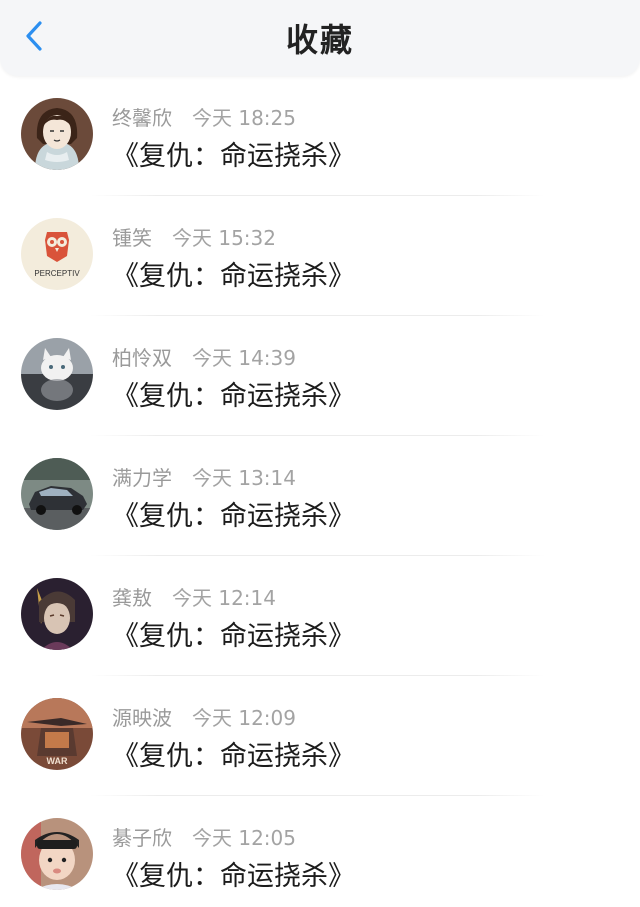  What do you see at coordinates (320, 736) in the screenshot?
I see `favorite-item: WAR 源映波 今天 12:09 《复仇：命运挠杀》` at bounding box center [320, 736].